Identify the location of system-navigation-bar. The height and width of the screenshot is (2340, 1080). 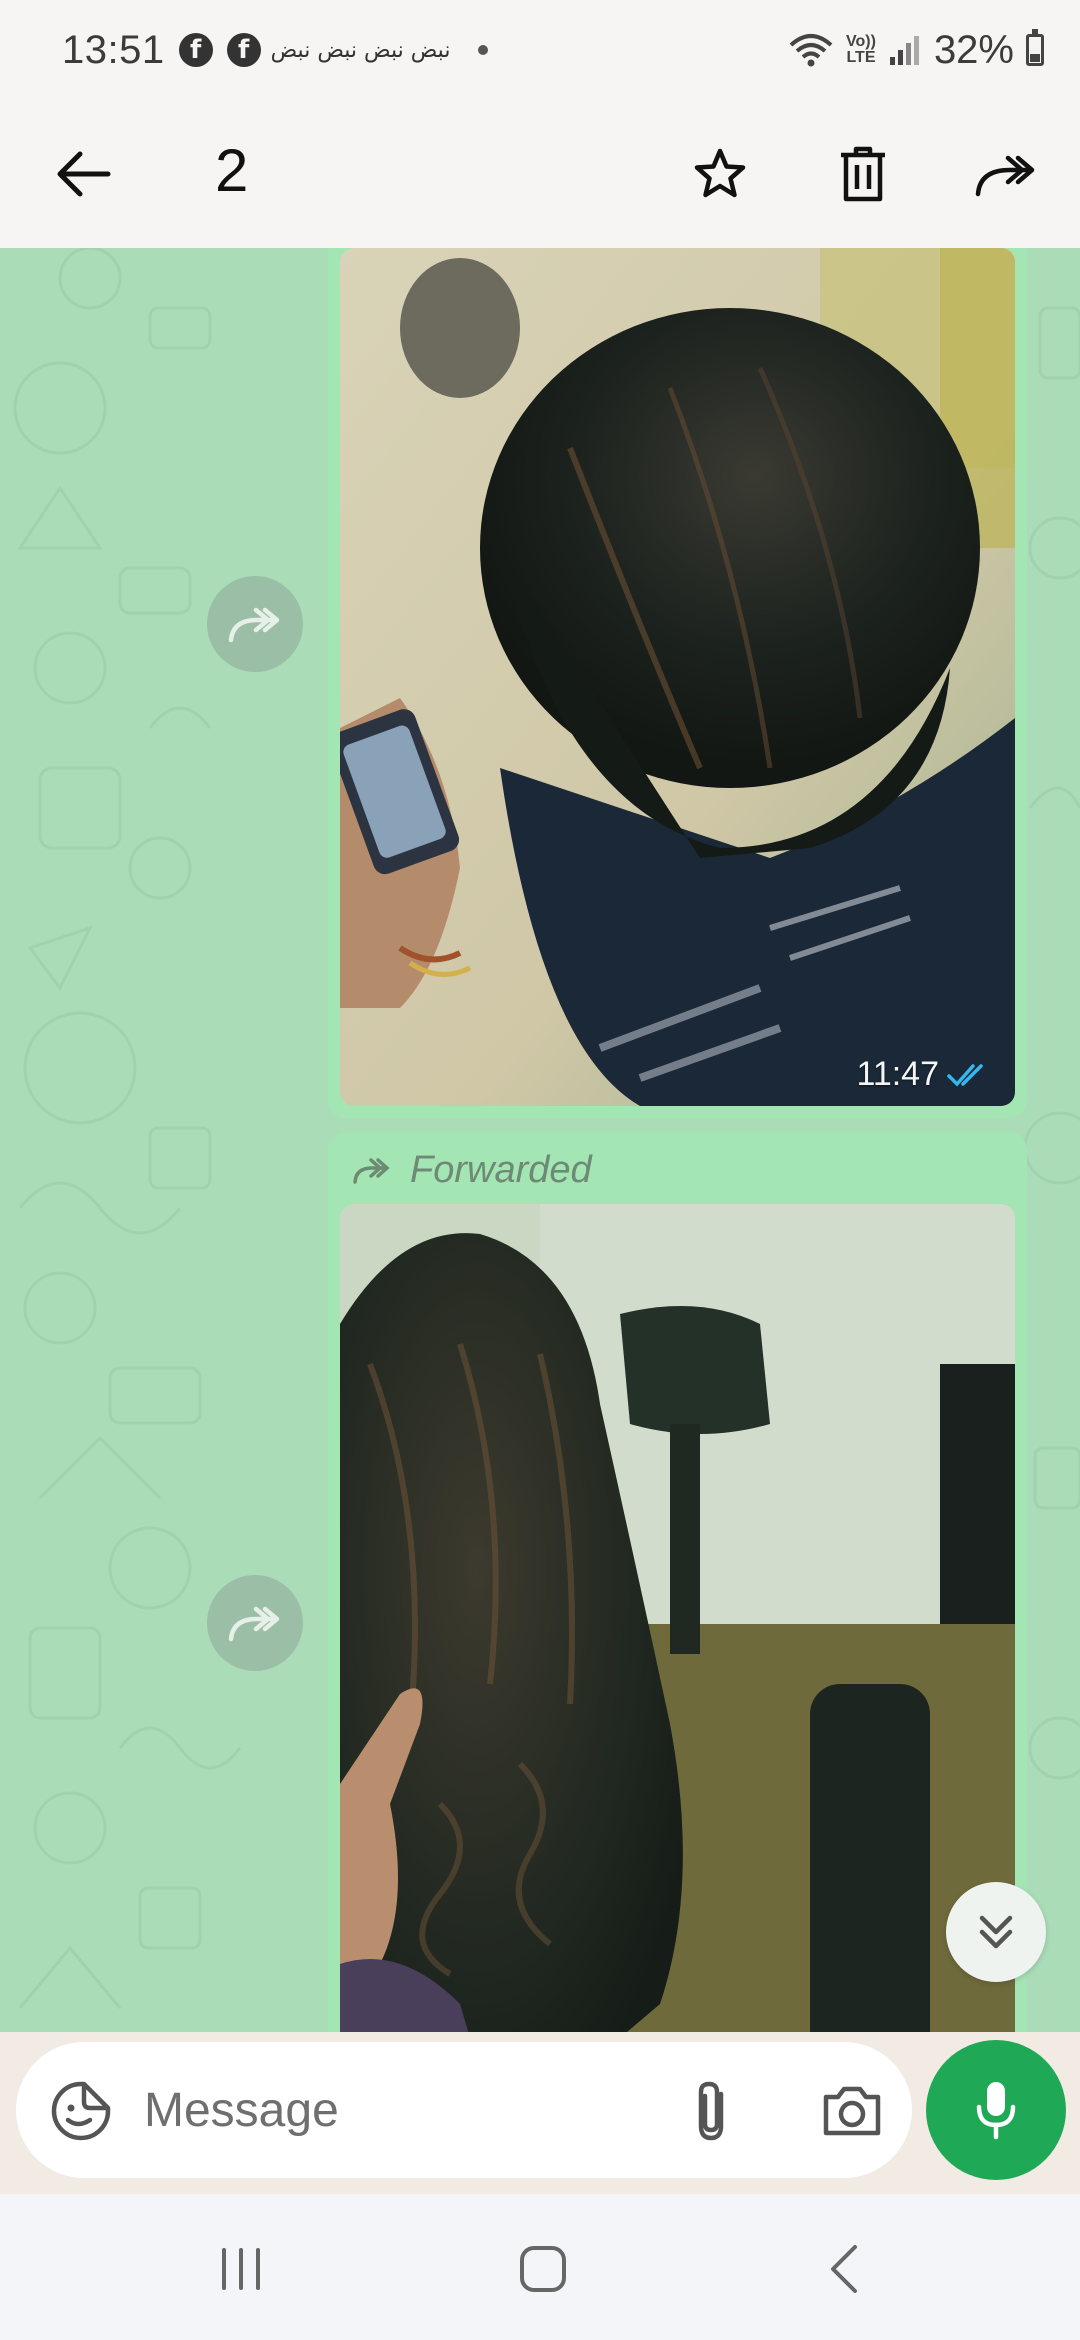
(540, 2267).